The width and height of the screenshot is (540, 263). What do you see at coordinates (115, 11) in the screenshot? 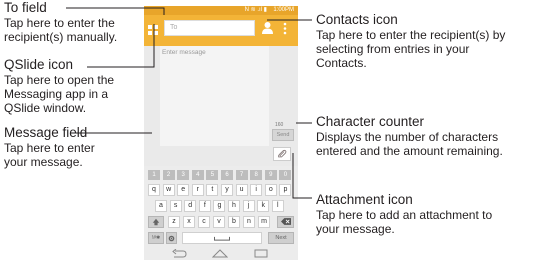
I see `to-field-leader` at bounding box center [115, 11].